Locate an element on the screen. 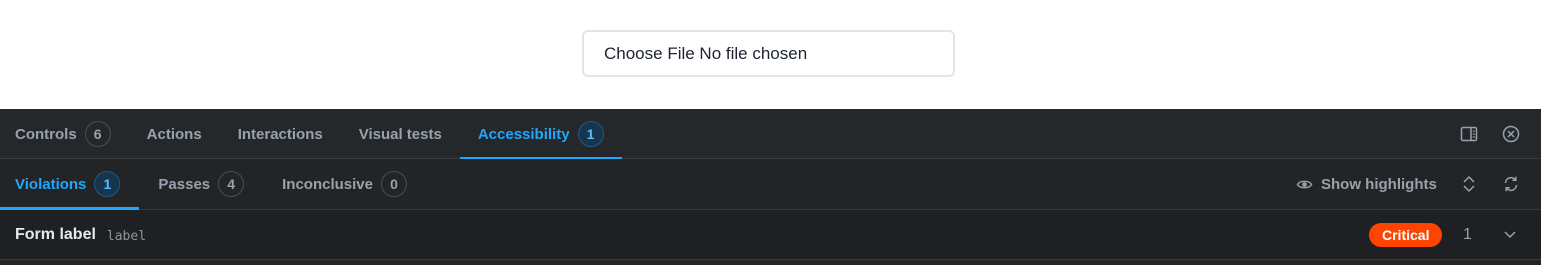  subtab-passes: Passes 4 is located at coordinates (201, 184).